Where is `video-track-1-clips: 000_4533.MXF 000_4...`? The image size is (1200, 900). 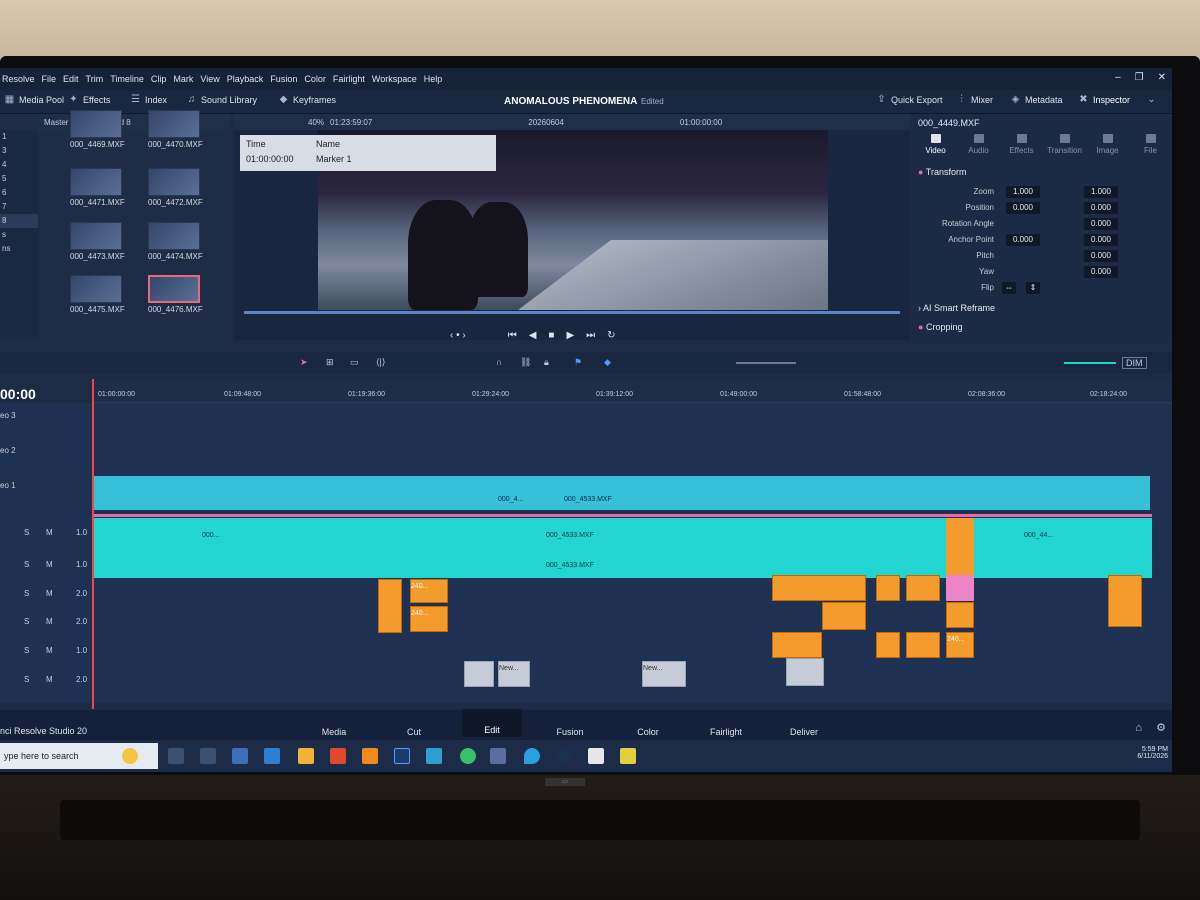 video-track-1-clips: 000_4533.MXF 000_4... is located at coordinates (622, 493).